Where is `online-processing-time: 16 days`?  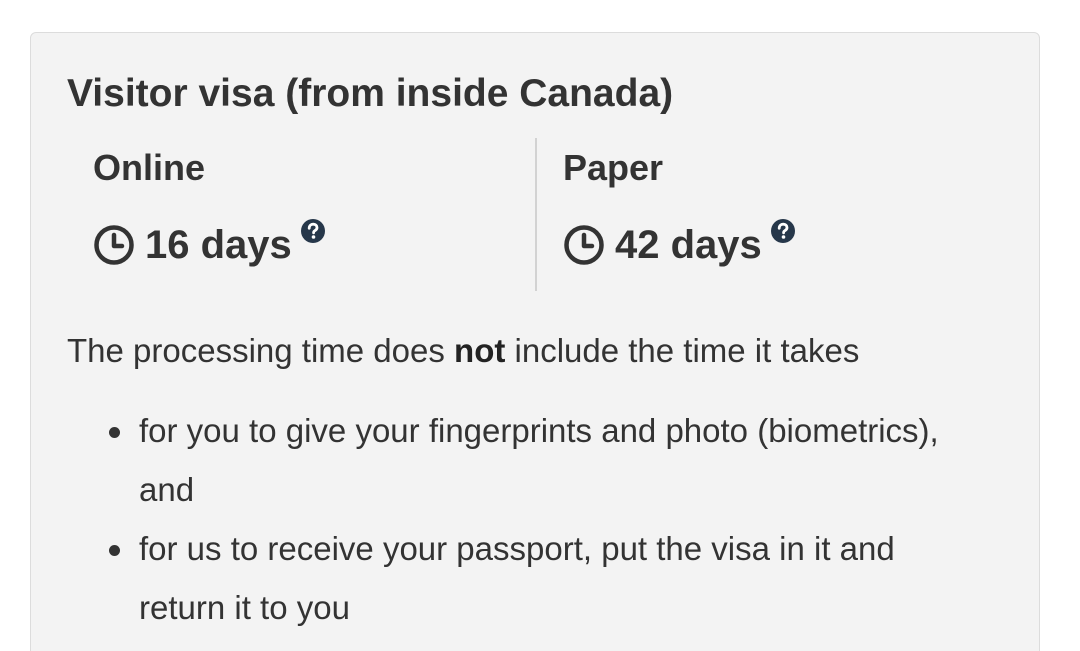 online-processing-time: 16 days is located at coordinates (209, 244).